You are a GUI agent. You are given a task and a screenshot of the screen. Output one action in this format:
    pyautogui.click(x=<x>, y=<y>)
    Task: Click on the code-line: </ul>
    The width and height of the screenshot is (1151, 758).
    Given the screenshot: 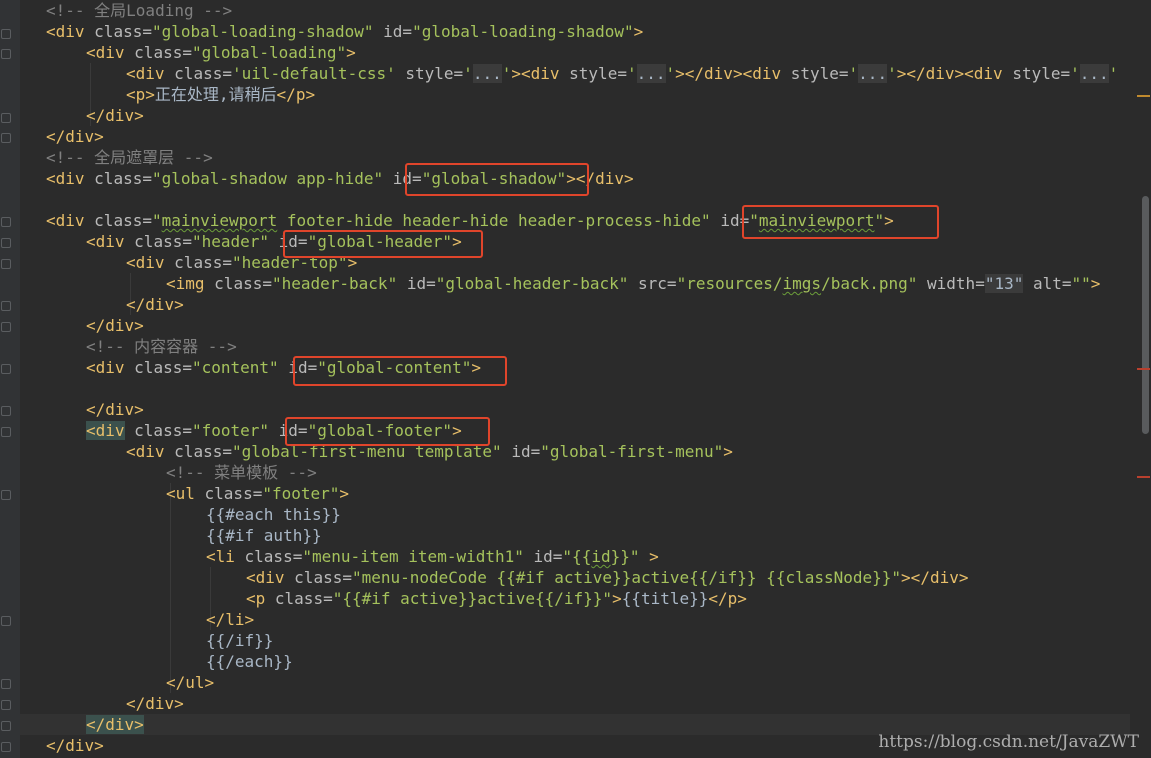 What is the action you would take?
    pyautogui.click(x=190, y=682)
    